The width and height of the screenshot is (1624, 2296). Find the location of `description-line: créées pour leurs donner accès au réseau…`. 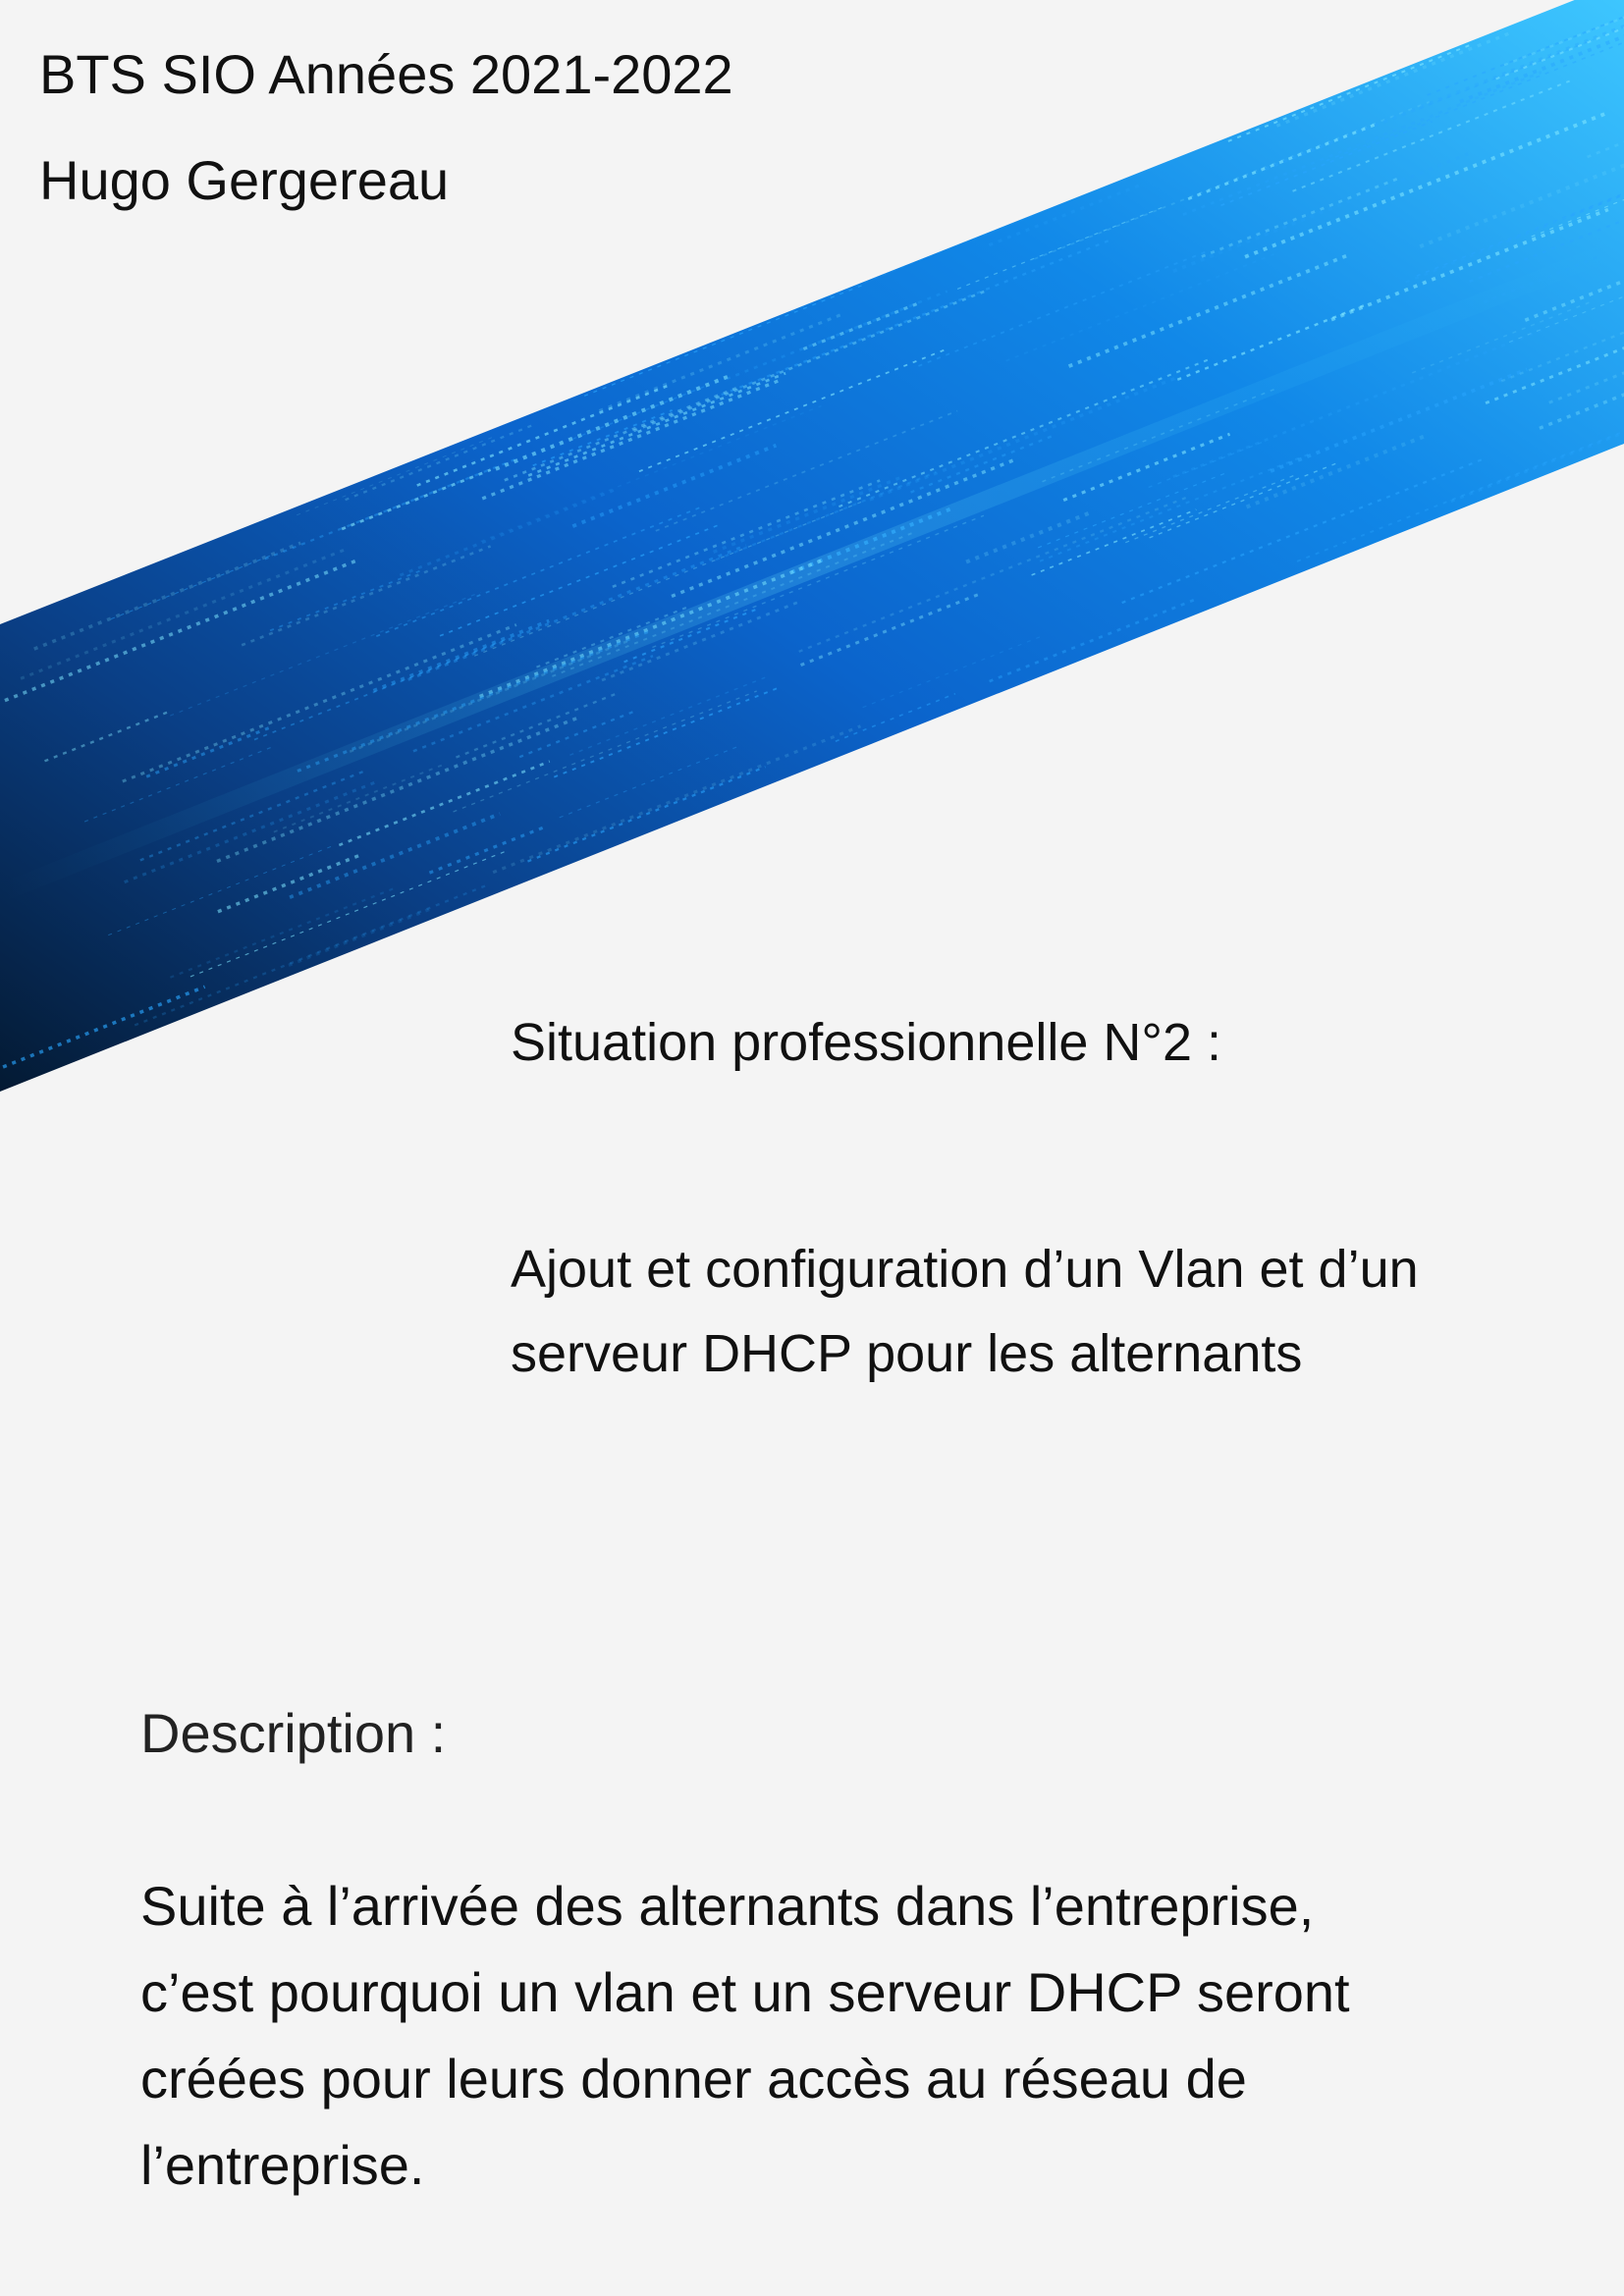

description-line: créées pour leurs donner accès au réseau… is located at coordinates (693, 2078).